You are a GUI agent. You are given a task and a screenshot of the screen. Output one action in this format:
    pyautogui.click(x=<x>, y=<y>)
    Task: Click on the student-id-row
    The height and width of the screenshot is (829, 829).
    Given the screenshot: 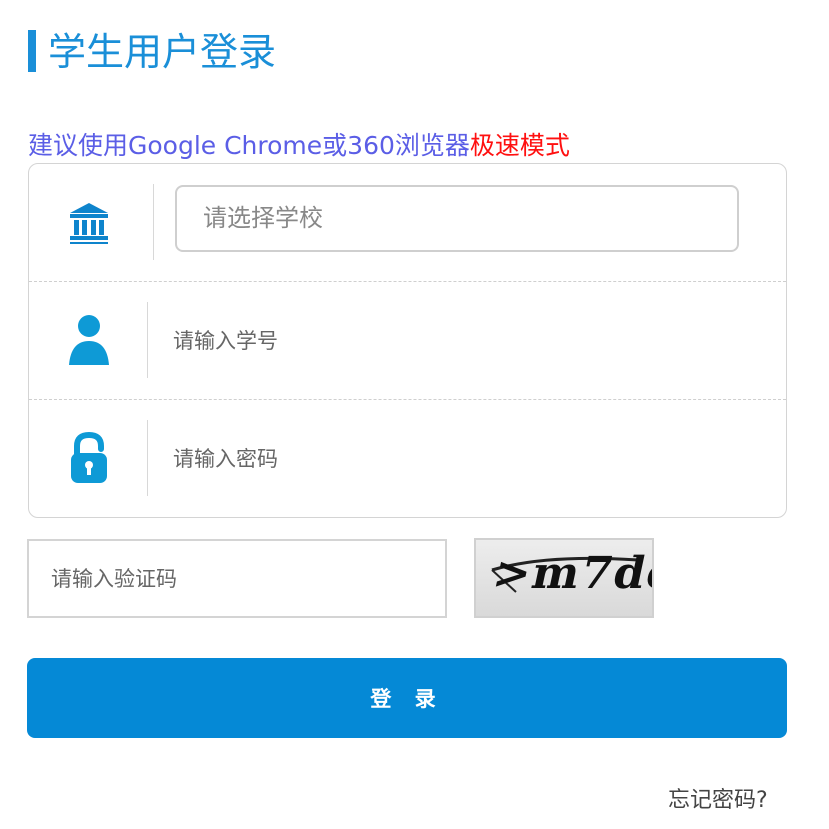 What is the action you would take?
    pyautogui.click(x=407, y=339)
    